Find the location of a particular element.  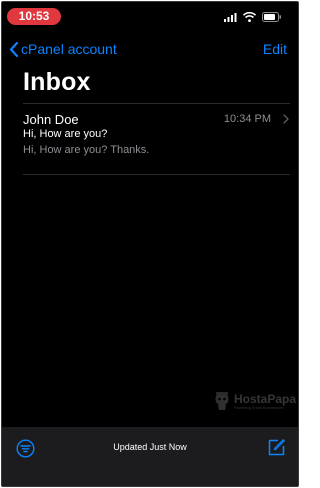

watermark-tagline: Powering Small Businesses is located at coordinates (259, 407).